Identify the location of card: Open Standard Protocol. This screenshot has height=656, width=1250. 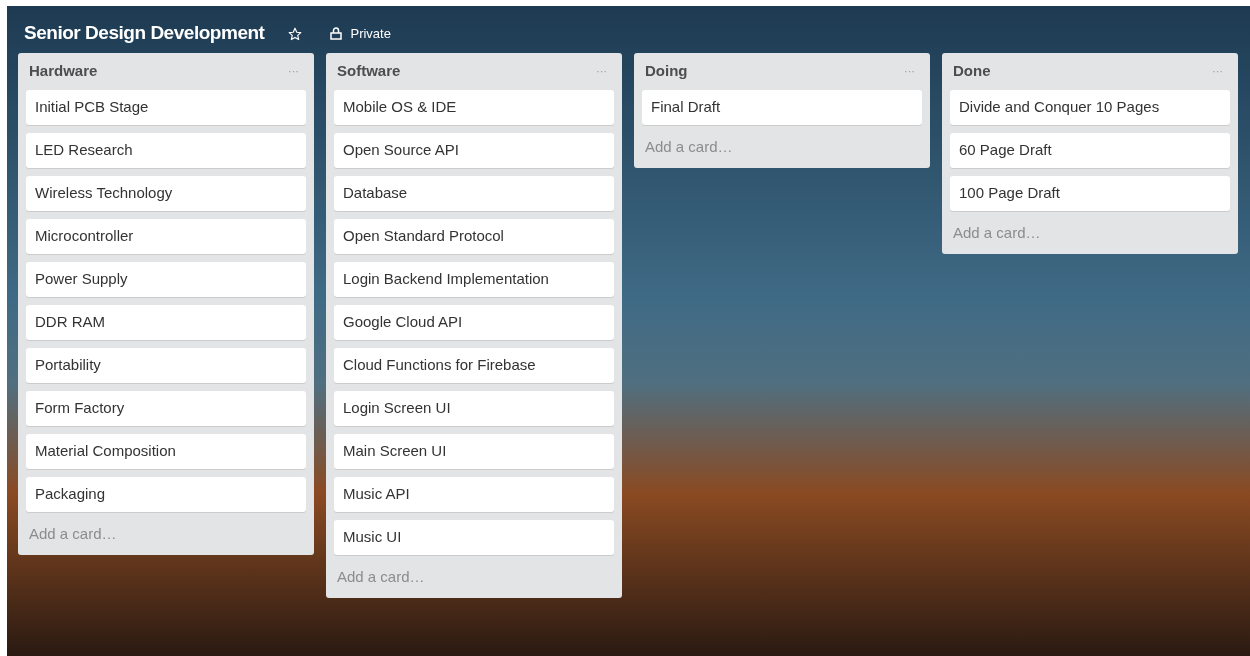
(474, 236).